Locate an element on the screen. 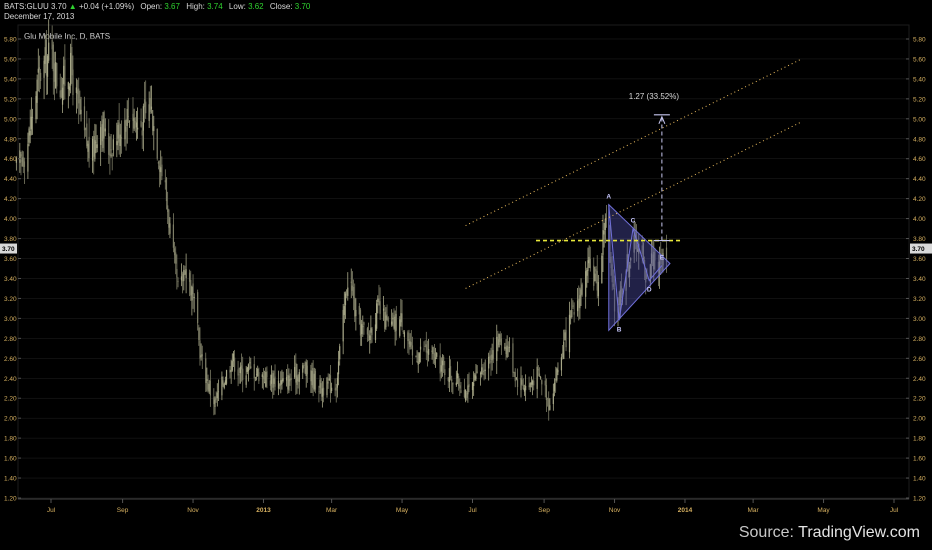  x-tick-label: Sep is located at coordinates (544, 510).